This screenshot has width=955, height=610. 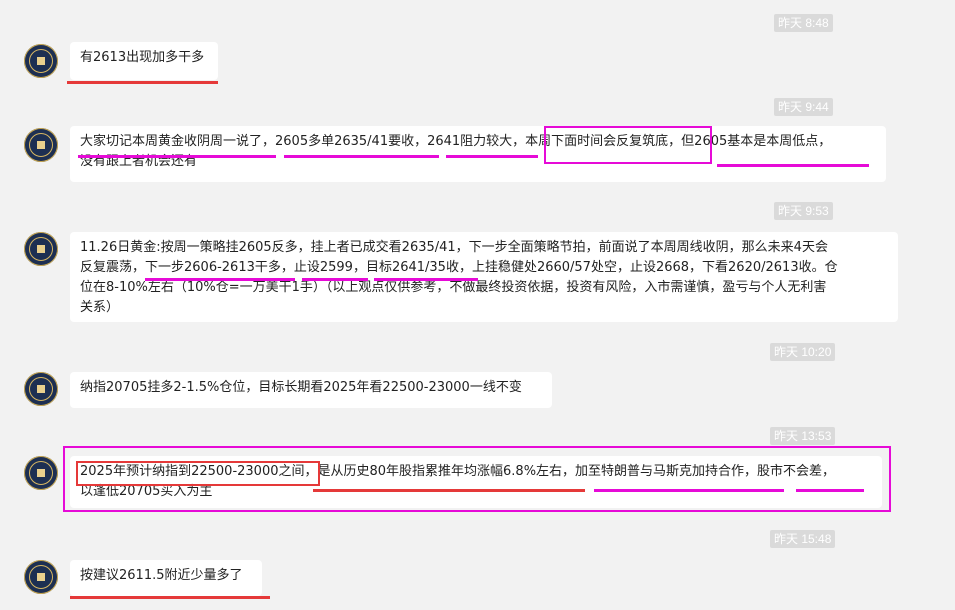 I want to click on message-timestamp: 昨天 9:53, so click(x=803, y=211).